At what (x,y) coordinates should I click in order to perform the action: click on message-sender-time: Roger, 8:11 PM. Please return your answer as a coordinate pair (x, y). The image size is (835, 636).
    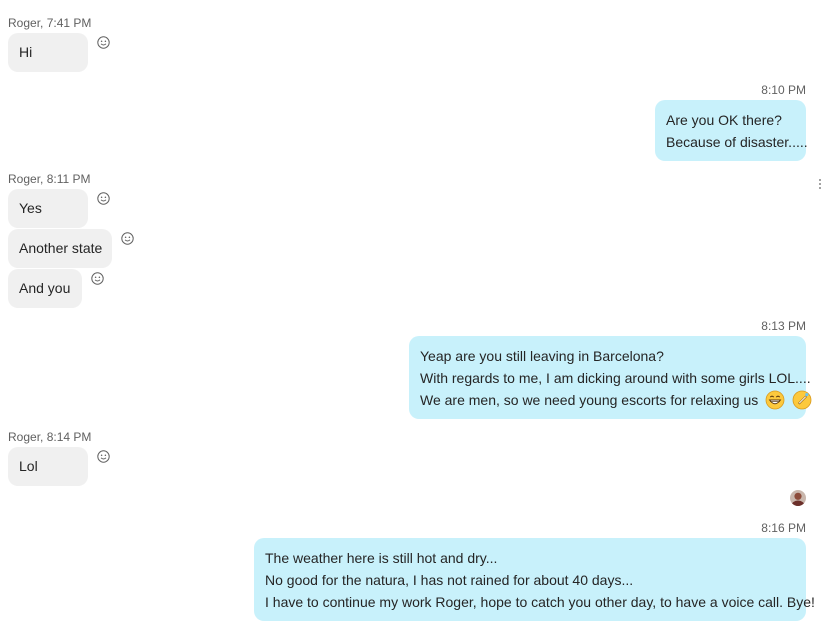
    Looking at the image, I should click on (49, 179).